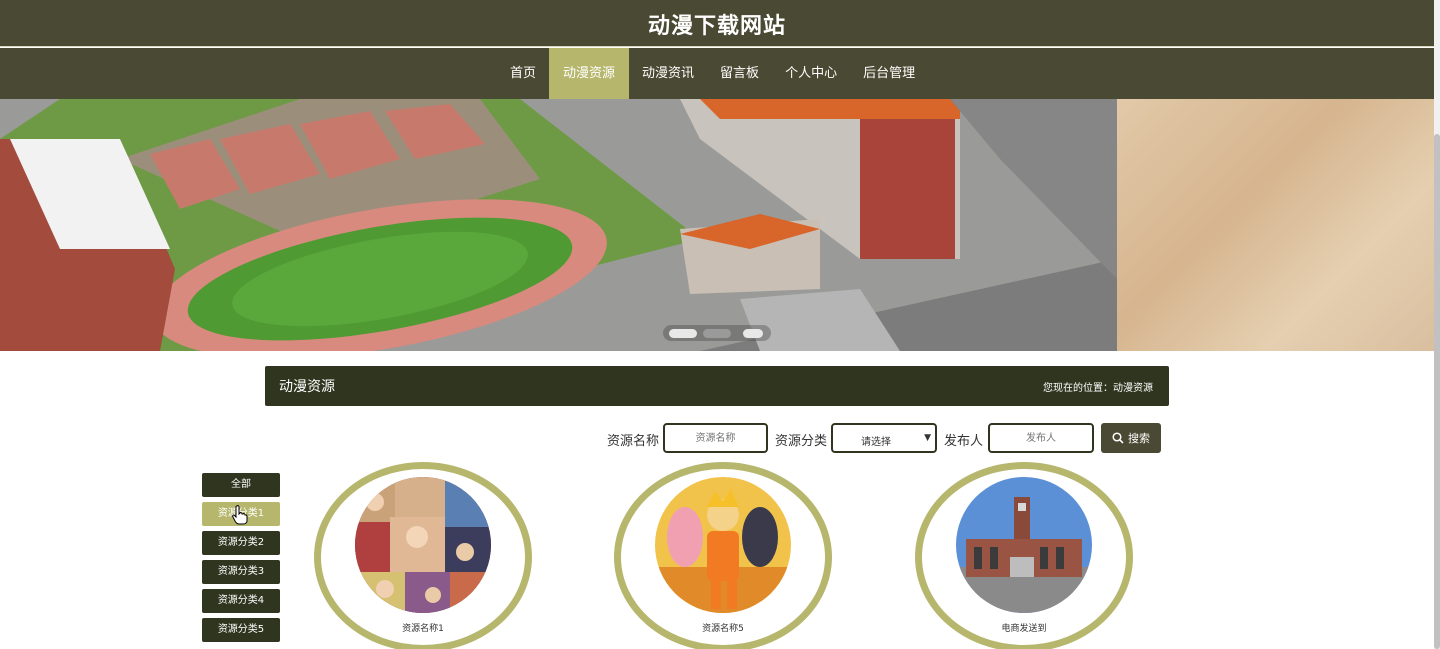  What do you see at coordinates (241, 572) in the screenshot?
I see `category-item-3: 资源分类3` at bounding box center [241, 572].